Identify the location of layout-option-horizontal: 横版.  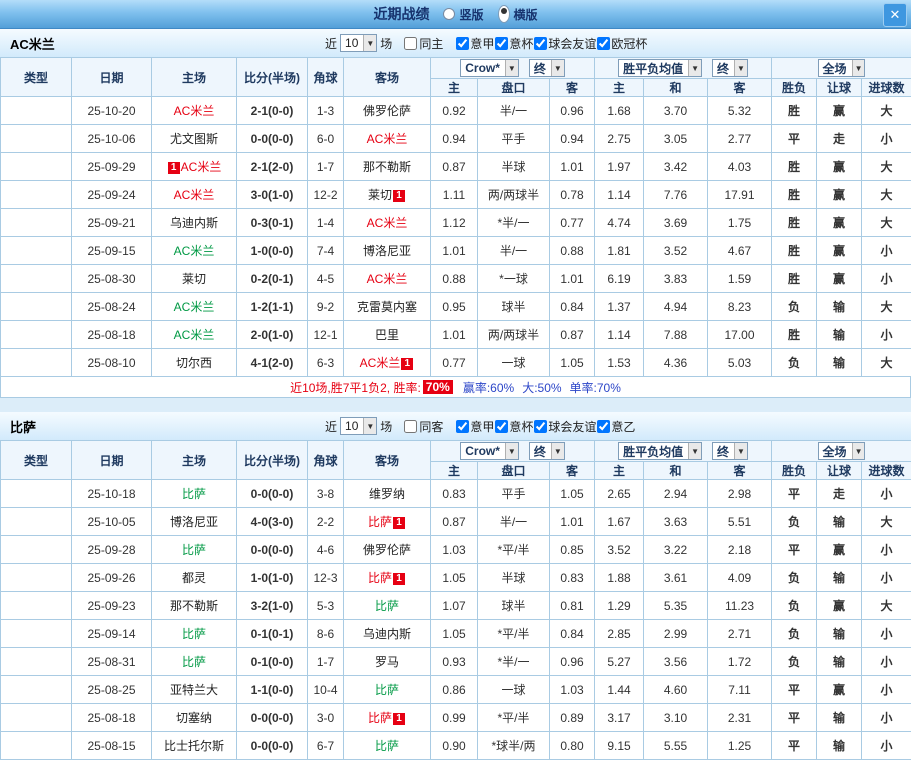
(518, 14).